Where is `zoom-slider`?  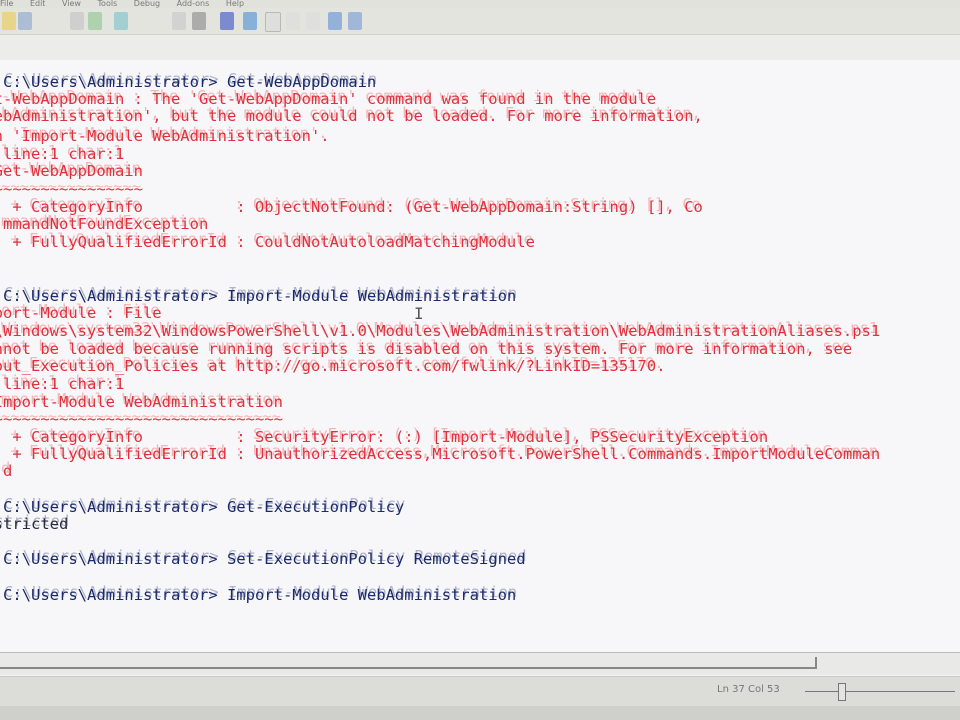 zoom-slider is located at coordinates (880, 691).